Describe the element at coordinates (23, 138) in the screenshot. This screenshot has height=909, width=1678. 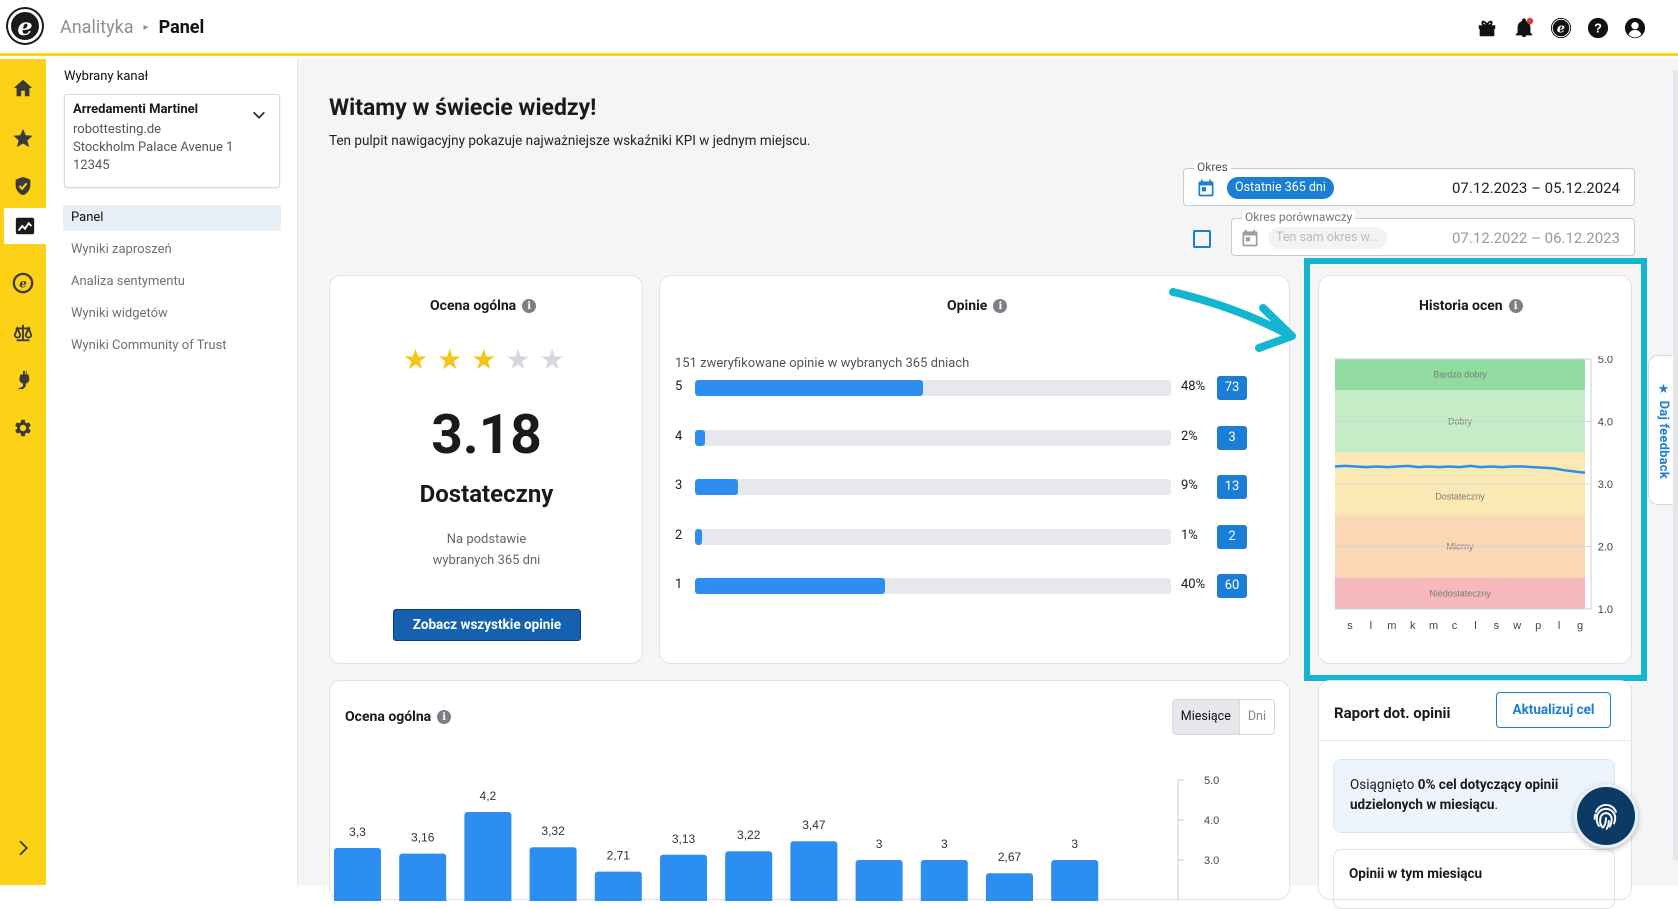
I see `star-icon` at that location.